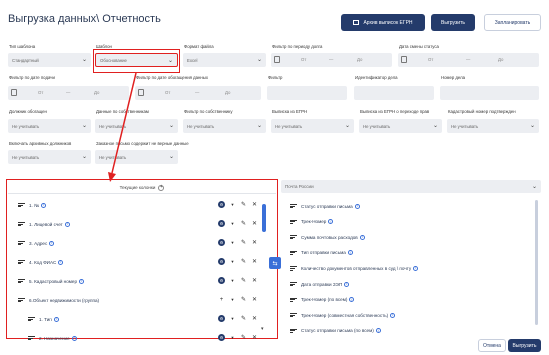 The height and width of the screenshot is (355, 549). Describe the element at coordinates (122, 127) in the screenshot. I see `annotation-arrow` at that location.